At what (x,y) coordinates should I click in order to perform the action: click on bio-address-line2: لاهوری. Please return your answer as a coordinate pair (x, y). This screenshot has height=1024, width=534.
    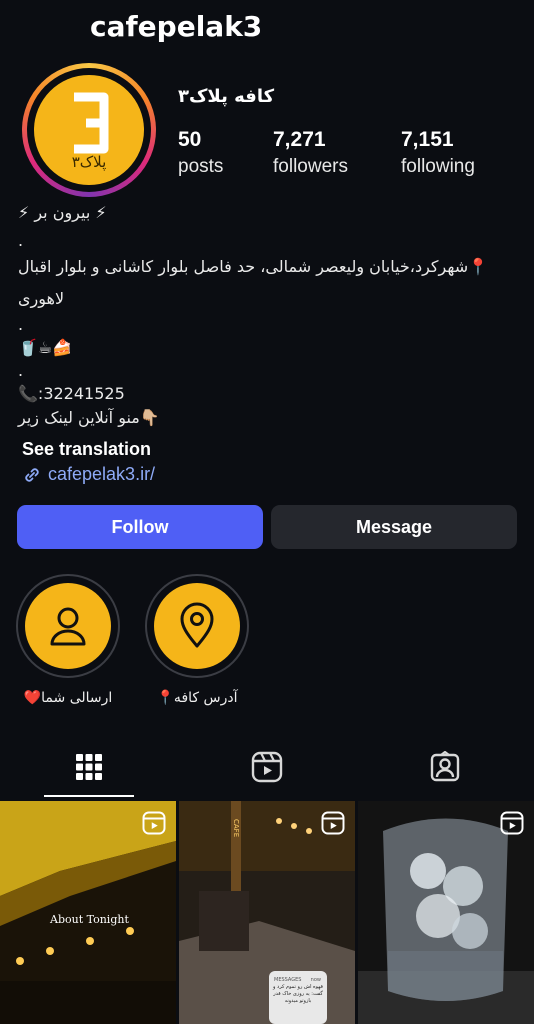
    Looking at the image, I should click on (41, 298).